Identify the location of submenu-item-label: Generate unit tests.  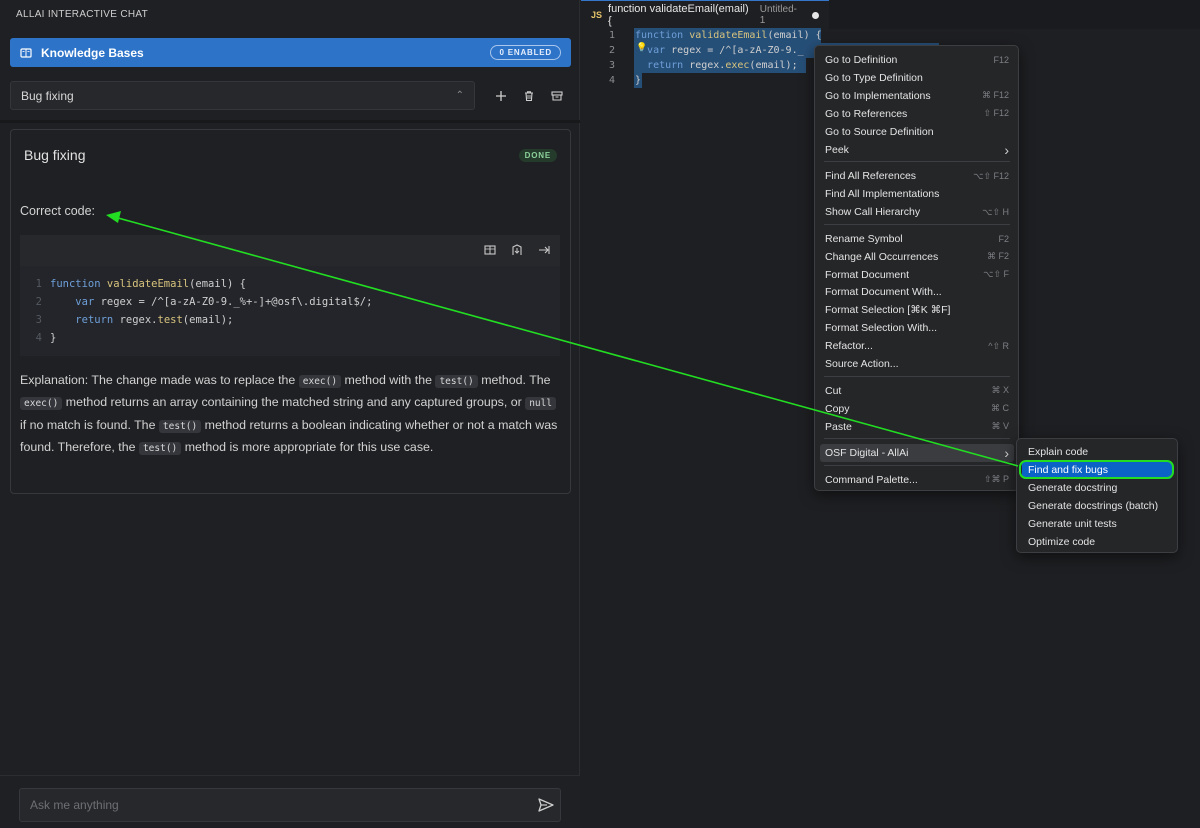
(1072, 524).